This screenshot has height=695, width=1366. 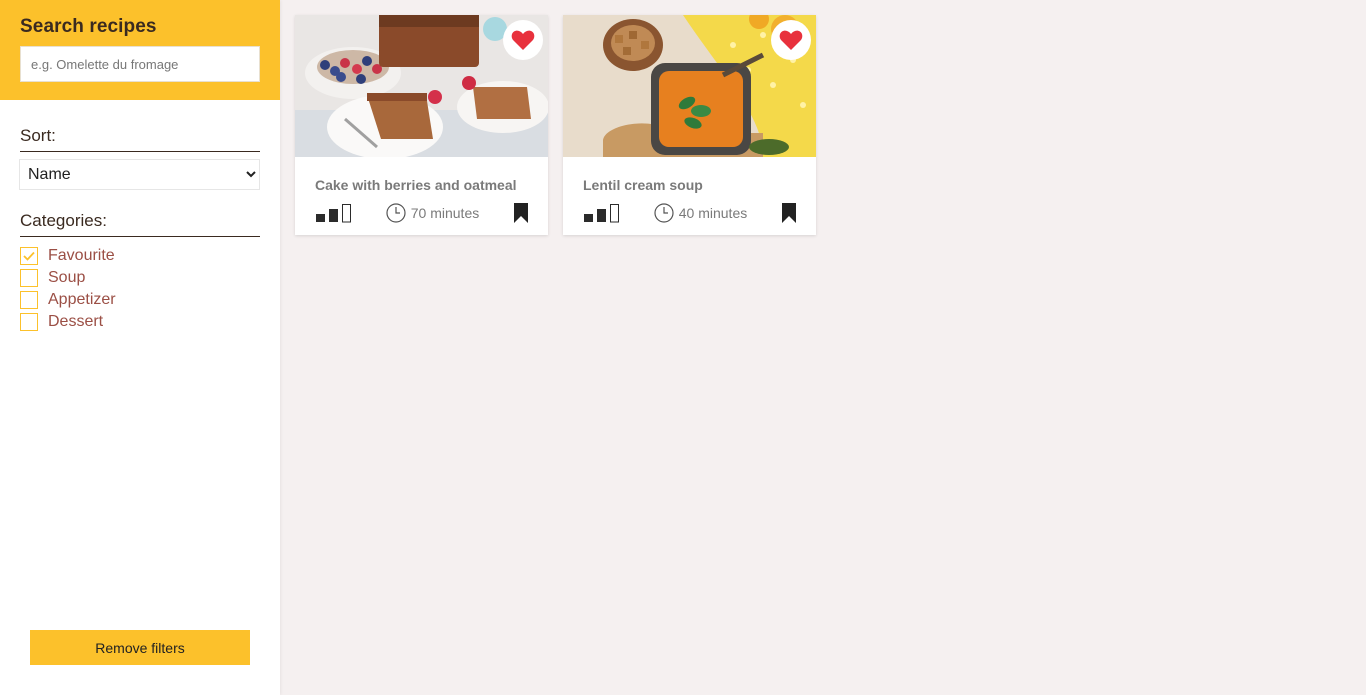 What do you see at coordinates (689, 125) in the screenshot?
I see `recipe-card: Lentil cream soup 40 minutes` at bounding box center [689, 125].